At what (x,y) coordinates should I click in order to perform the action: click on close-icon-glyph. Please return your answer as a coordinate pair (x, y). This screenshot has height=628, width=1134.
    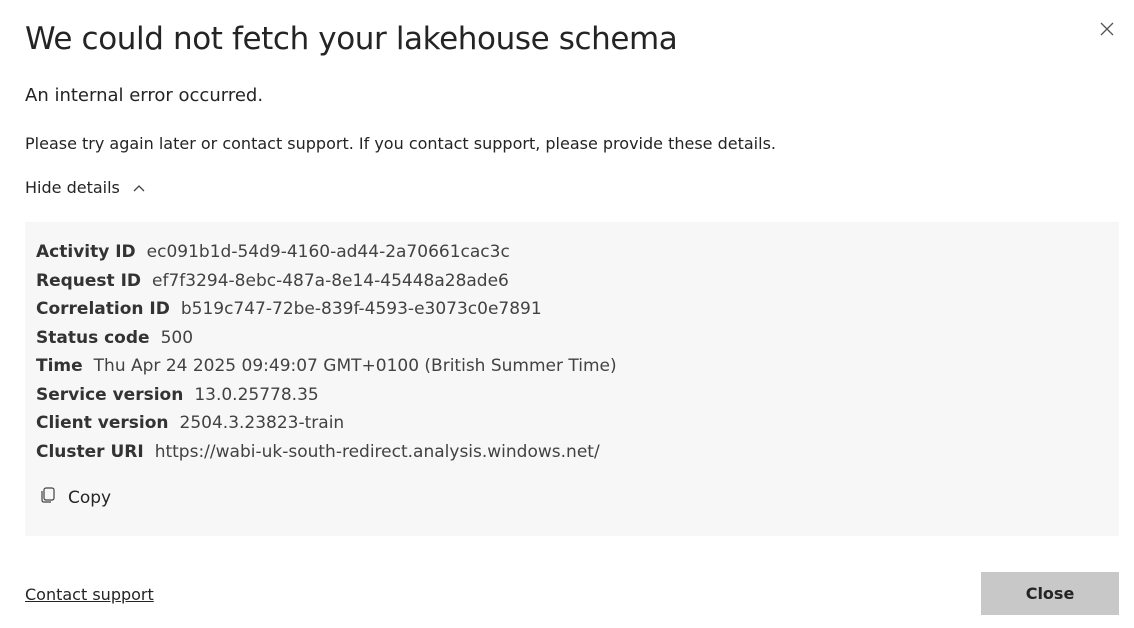
    Looking at the image, I should click on (1107, 29).